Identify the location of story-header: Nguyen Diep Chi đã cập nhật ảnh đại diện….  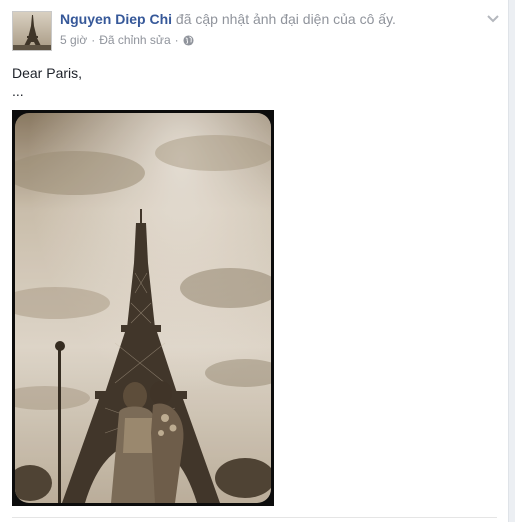
(228, 19).